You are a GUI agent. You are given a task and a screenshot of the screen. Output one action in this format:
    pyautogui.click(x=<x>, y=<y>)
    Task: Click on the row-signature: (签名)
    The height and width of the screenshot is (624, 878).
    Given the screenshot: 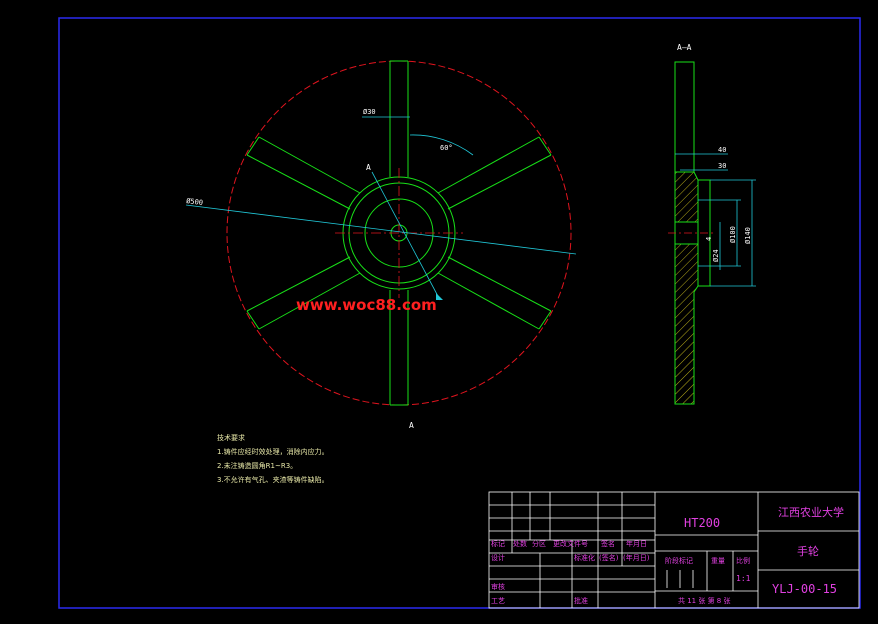 What is the action you would take?
    pyautogui.click(x=609, y=557)
    